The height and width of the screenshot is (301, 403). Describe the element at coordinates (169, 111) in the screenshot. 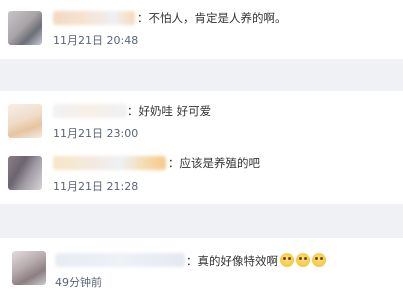

I see `comment-text: ：好奶哇 好可爱` at that location.